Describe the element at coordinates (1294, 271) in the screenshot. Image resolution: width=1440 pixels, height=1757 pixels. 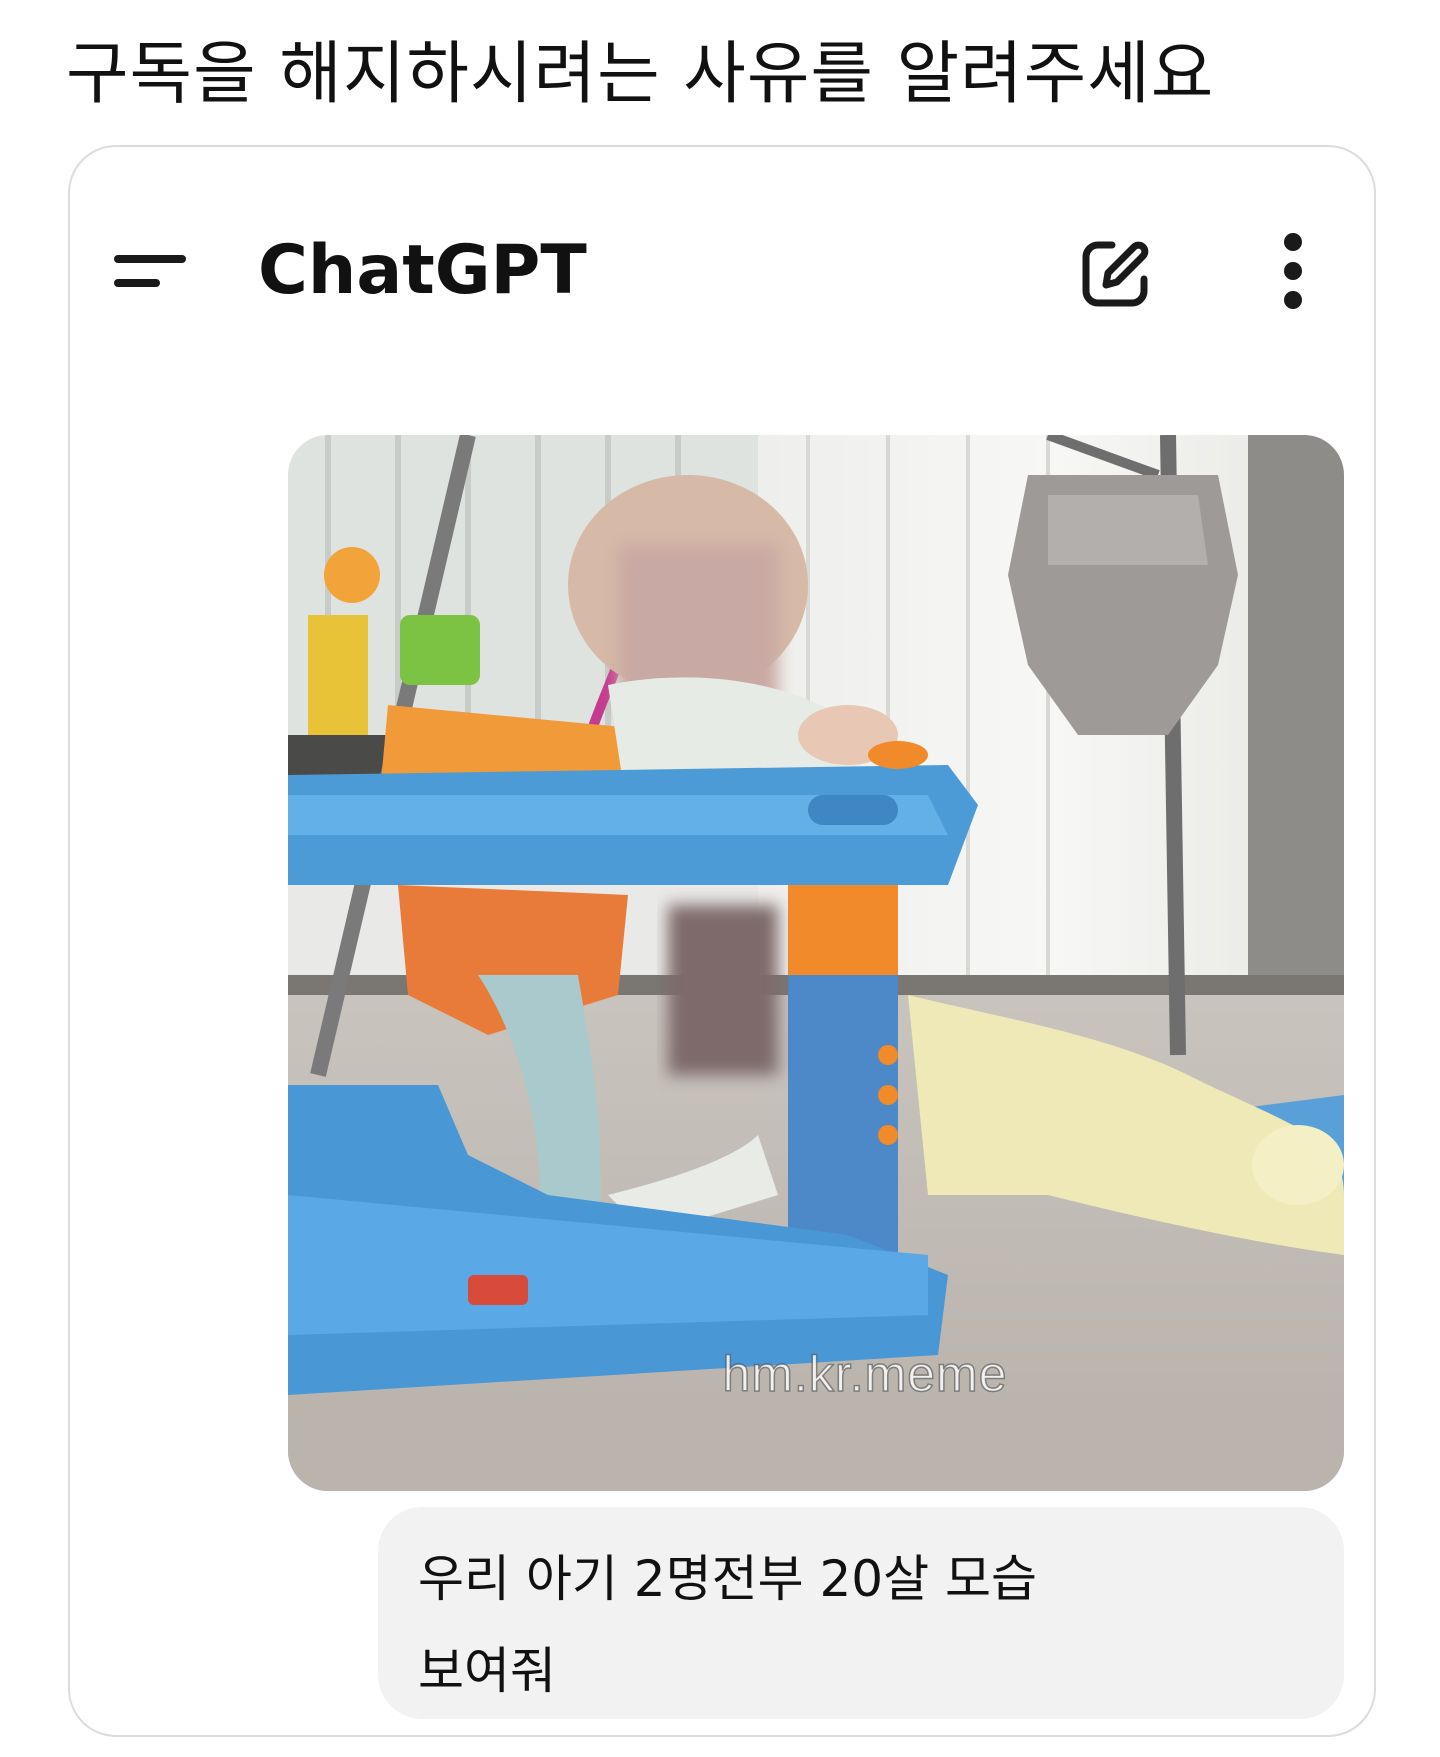
I see `more-vertical-icon` at that location.